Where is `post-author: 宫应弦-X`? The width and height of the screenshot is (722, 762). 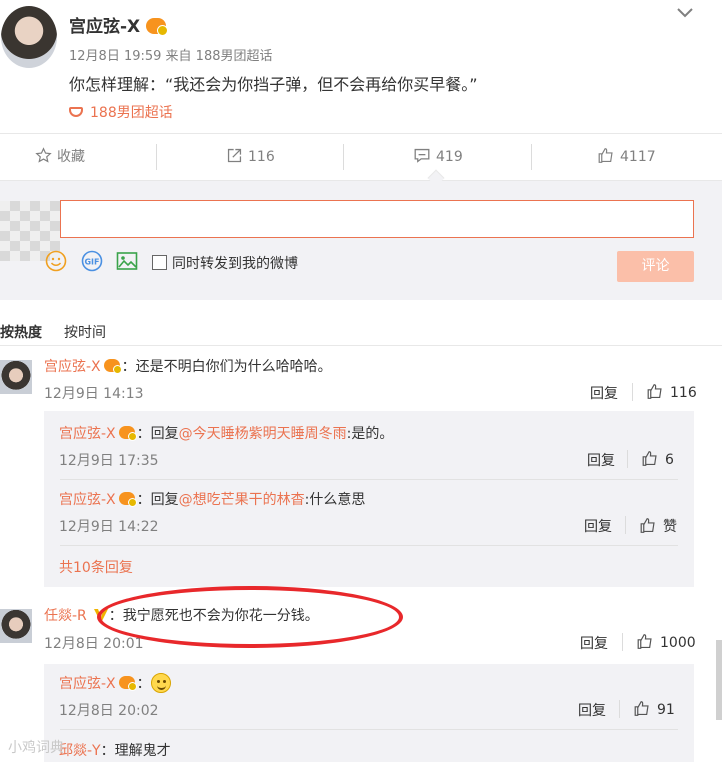 post-author: 宫应弦-X is located at coordinates (119, 24).